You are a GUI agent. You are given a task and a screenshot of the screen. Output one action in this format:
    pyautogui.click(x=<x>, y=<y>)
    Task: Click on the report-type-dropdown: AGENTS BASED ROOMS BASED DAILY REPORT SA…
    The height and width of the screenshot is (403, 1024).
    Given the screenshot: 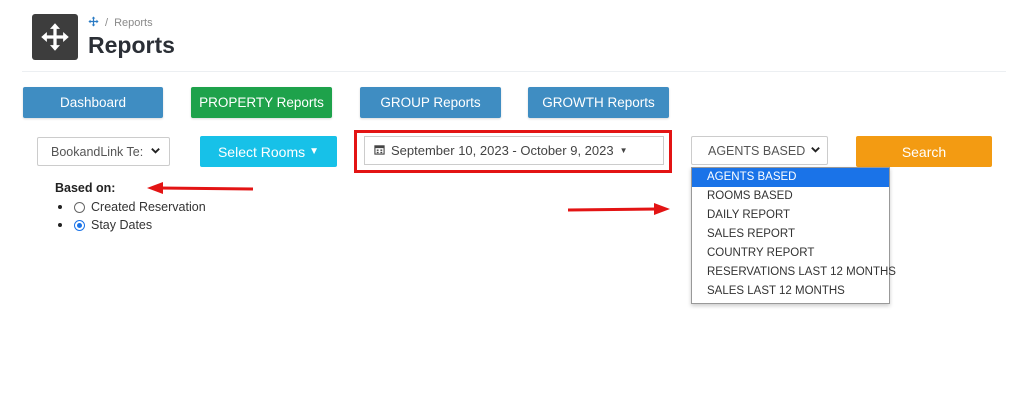 What is the action you would take?
    pyautogui.click(x=793, y=235)
    